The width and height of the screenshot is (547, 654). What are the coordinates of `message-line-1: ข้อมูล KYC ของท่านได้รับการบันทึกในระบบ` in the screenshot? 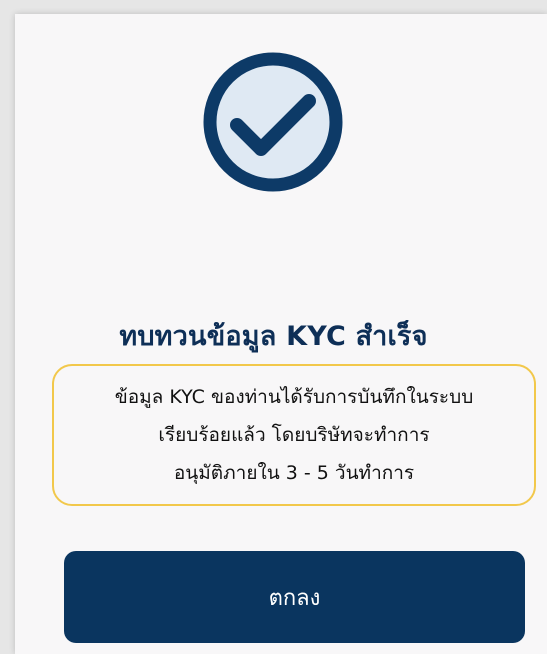 It's located at (294, 397).